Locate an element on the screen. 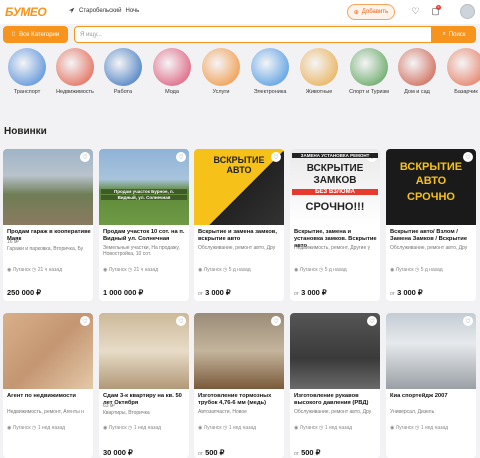 This screenshot has width=480, height=458. category-item: Мода is located at coordinates (172, 71).